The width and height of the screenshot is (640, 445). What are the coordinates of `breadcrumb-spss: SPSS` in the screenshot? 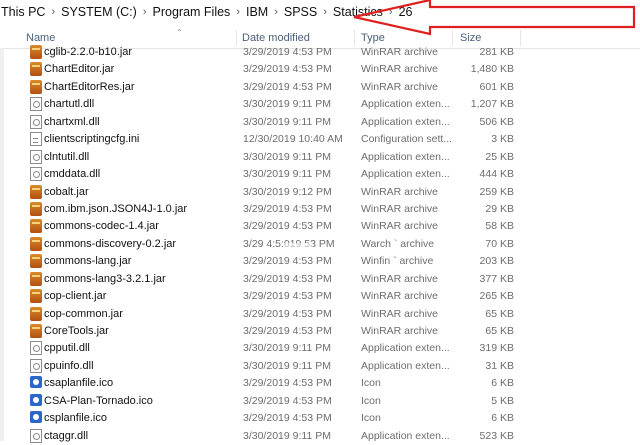 It's located at (300, 12).